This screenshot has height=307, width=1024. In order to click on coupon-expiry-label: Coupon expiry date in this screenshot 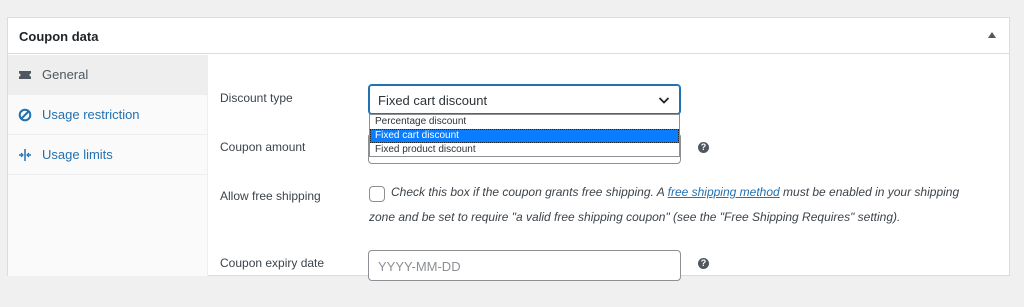, I will do `click(272, 263)`.